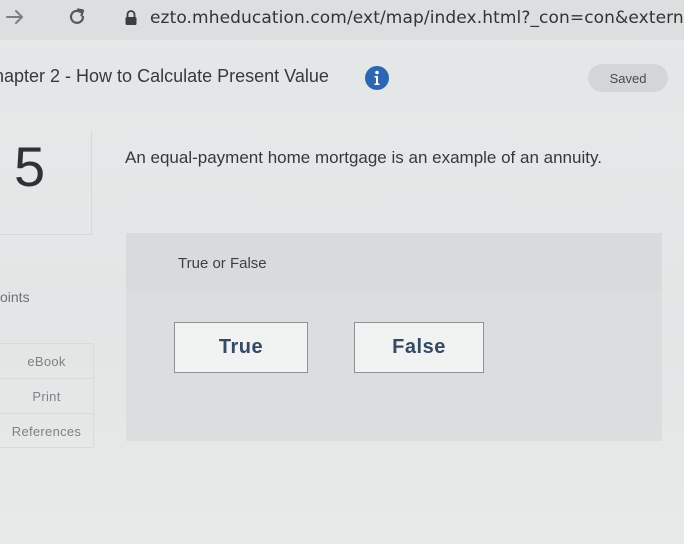  What do you see at coordinates (628, 78) in the screenshot?
I see `saved-status-badge: Saved` at bounding box center [628, 78].